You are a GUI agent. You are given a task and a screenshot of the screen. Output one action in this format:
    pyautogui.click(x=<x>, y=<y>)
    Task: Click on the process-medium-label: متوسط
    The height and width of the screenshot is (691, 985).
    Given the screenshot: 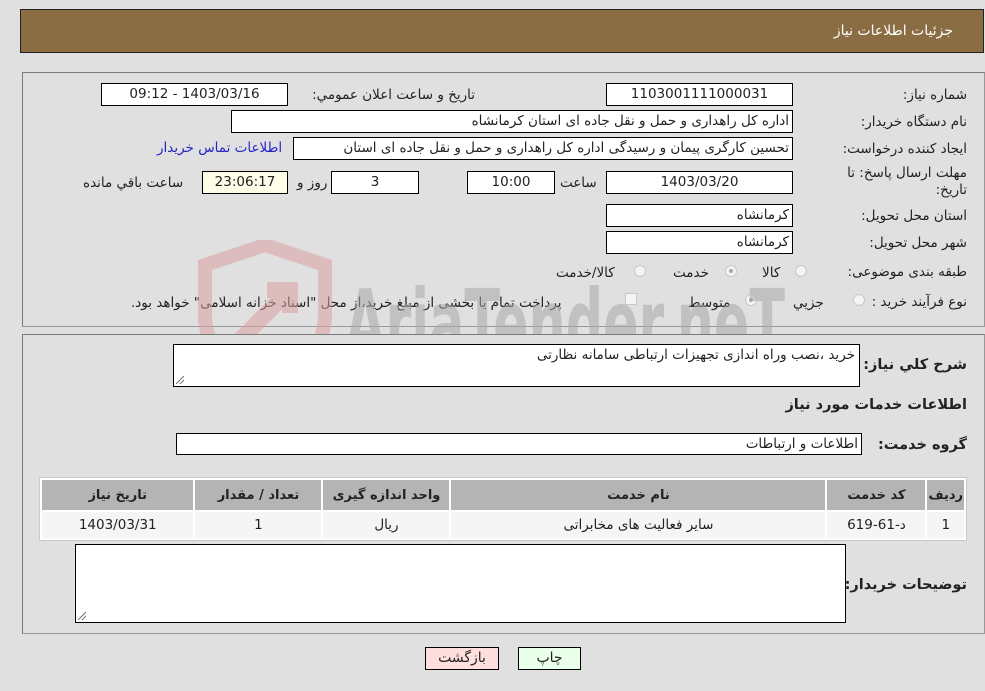 What is the action you would take?
    pyautogui.click(x=709, y=303)
    